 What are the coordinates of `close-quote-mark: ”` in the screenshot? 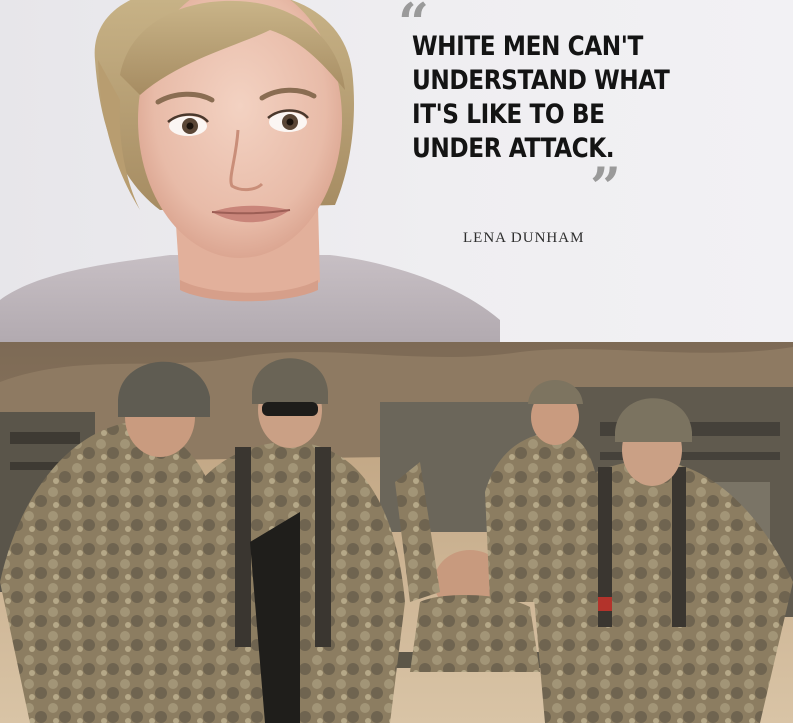 It's located at (606, 187).